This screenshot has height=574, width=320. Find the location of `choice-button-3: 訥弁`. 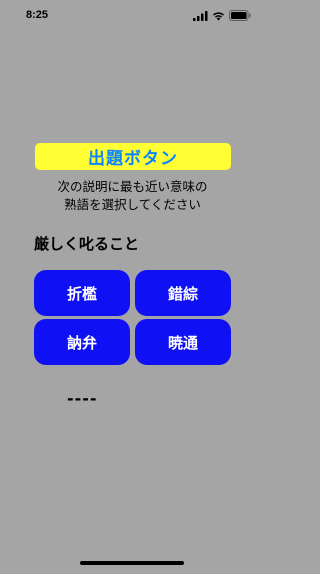

choice-button-3: 訥弁 is located at coordinates (82, 342).